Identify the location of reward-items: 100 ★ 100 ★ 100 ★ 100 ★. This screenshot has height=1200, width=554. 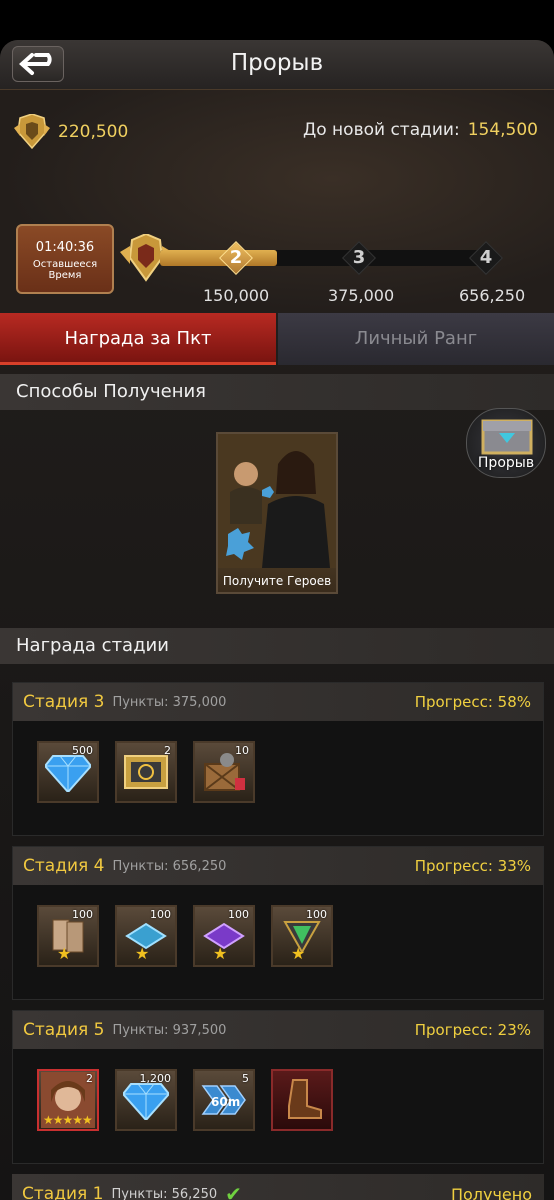
(278, 936).